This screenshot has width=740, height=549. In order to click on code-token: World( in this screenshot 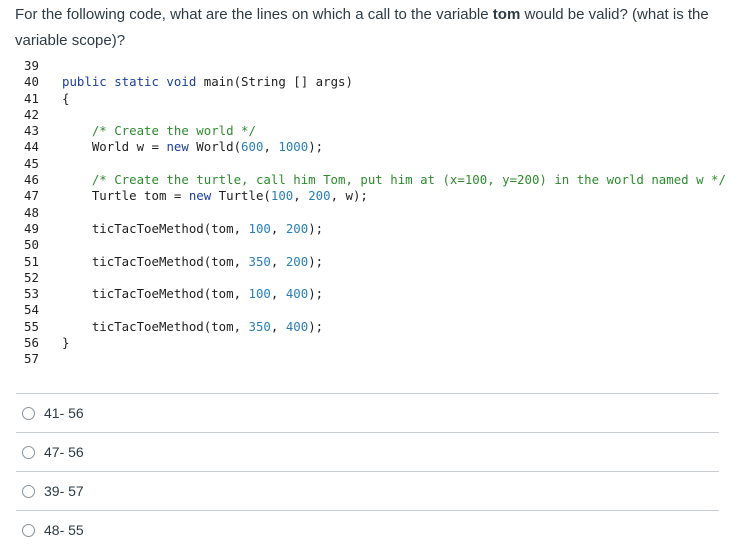, I will do `click(219, 147)`.